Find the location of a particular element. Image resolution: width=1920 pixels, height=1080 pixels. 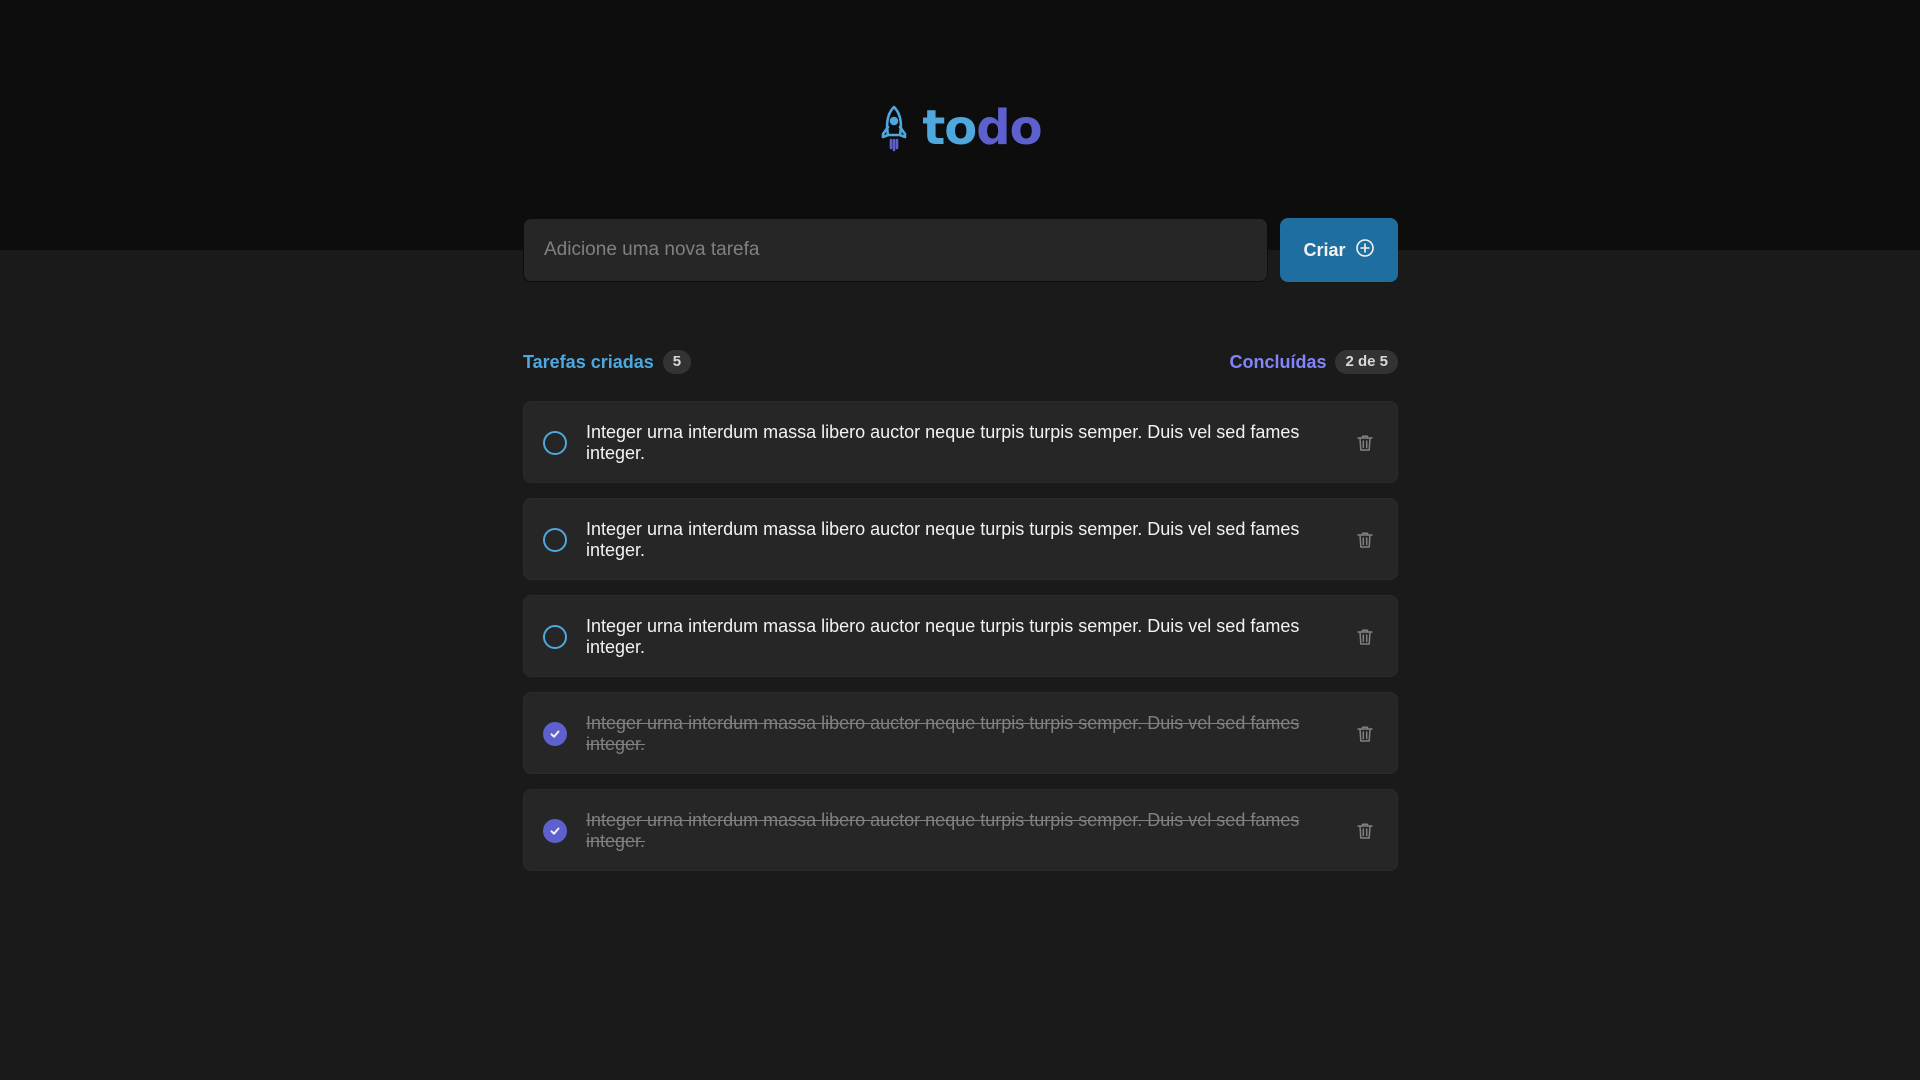

completed-tasks-label: Concluídas is located at coordinates (1278, 361).